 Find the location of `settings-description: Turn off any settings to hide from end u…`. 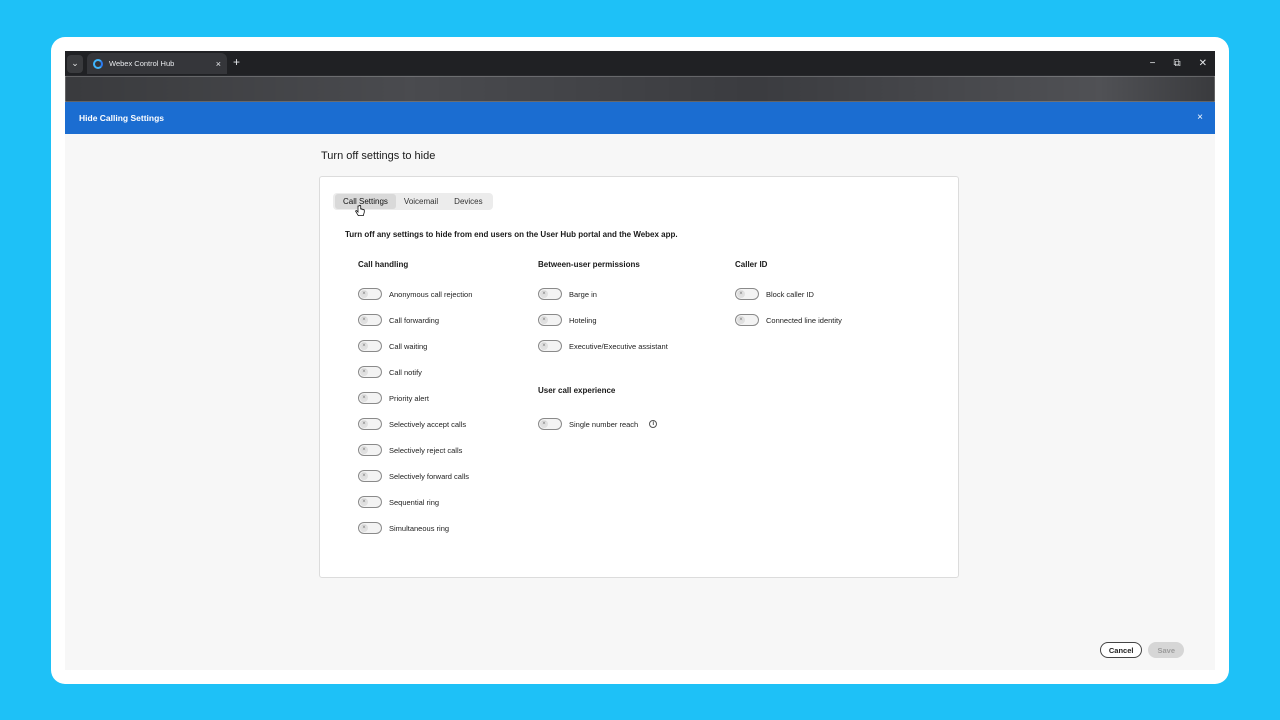

settings-description: Turn off any settings to hide from end u… is located at coordinates (511, 234).